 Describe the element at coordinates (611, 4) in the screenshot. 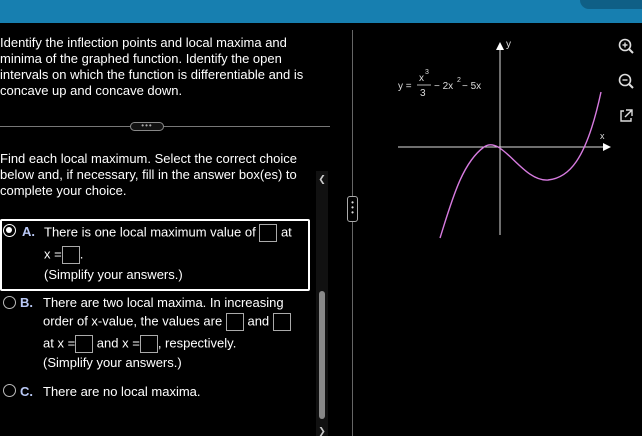

I see `banner-tab` at that location.